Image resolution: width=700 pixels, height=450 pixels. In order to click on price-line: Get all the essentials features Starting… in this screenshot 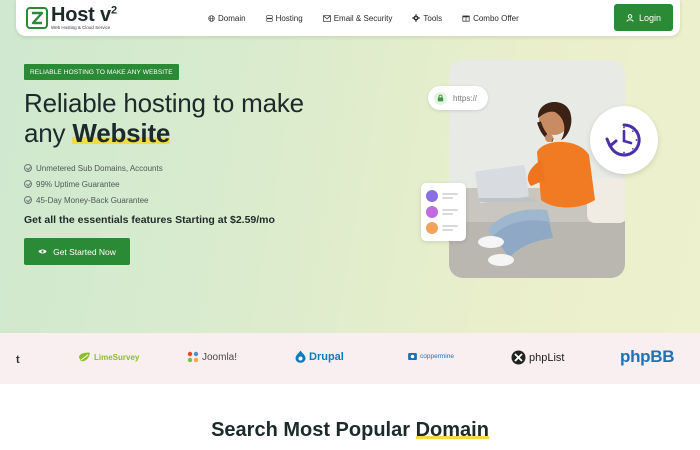, I will do `click(149, 220)`.